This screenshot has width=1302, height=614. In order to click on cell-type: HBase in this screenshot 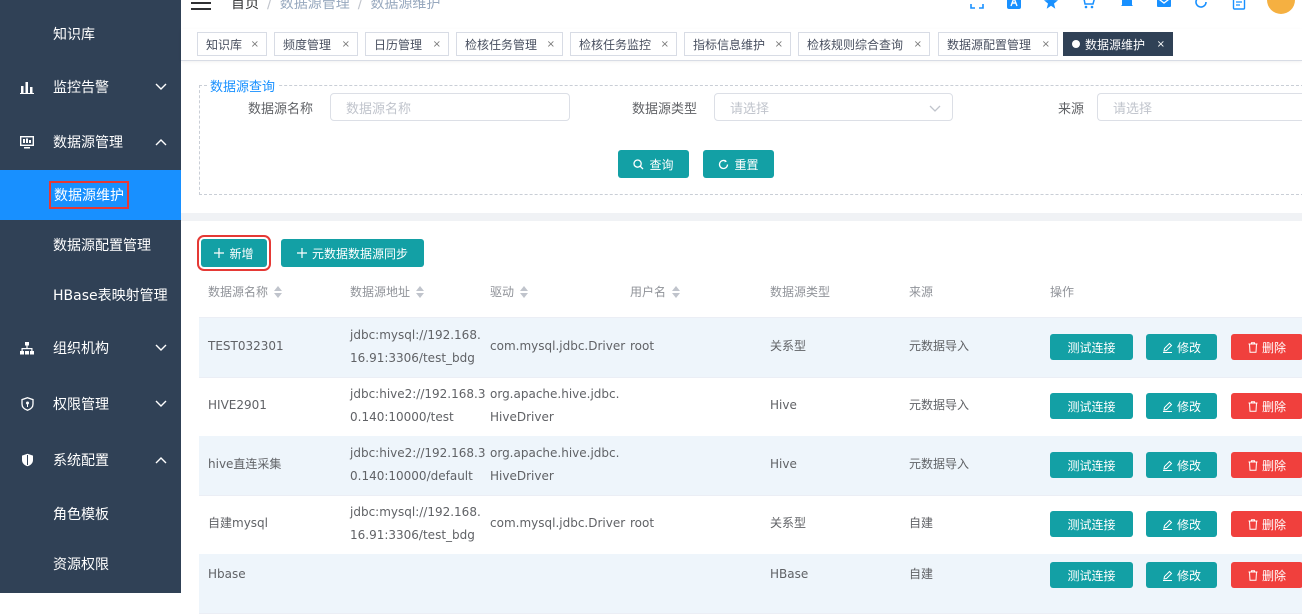, I will do `click(789, 574)`.